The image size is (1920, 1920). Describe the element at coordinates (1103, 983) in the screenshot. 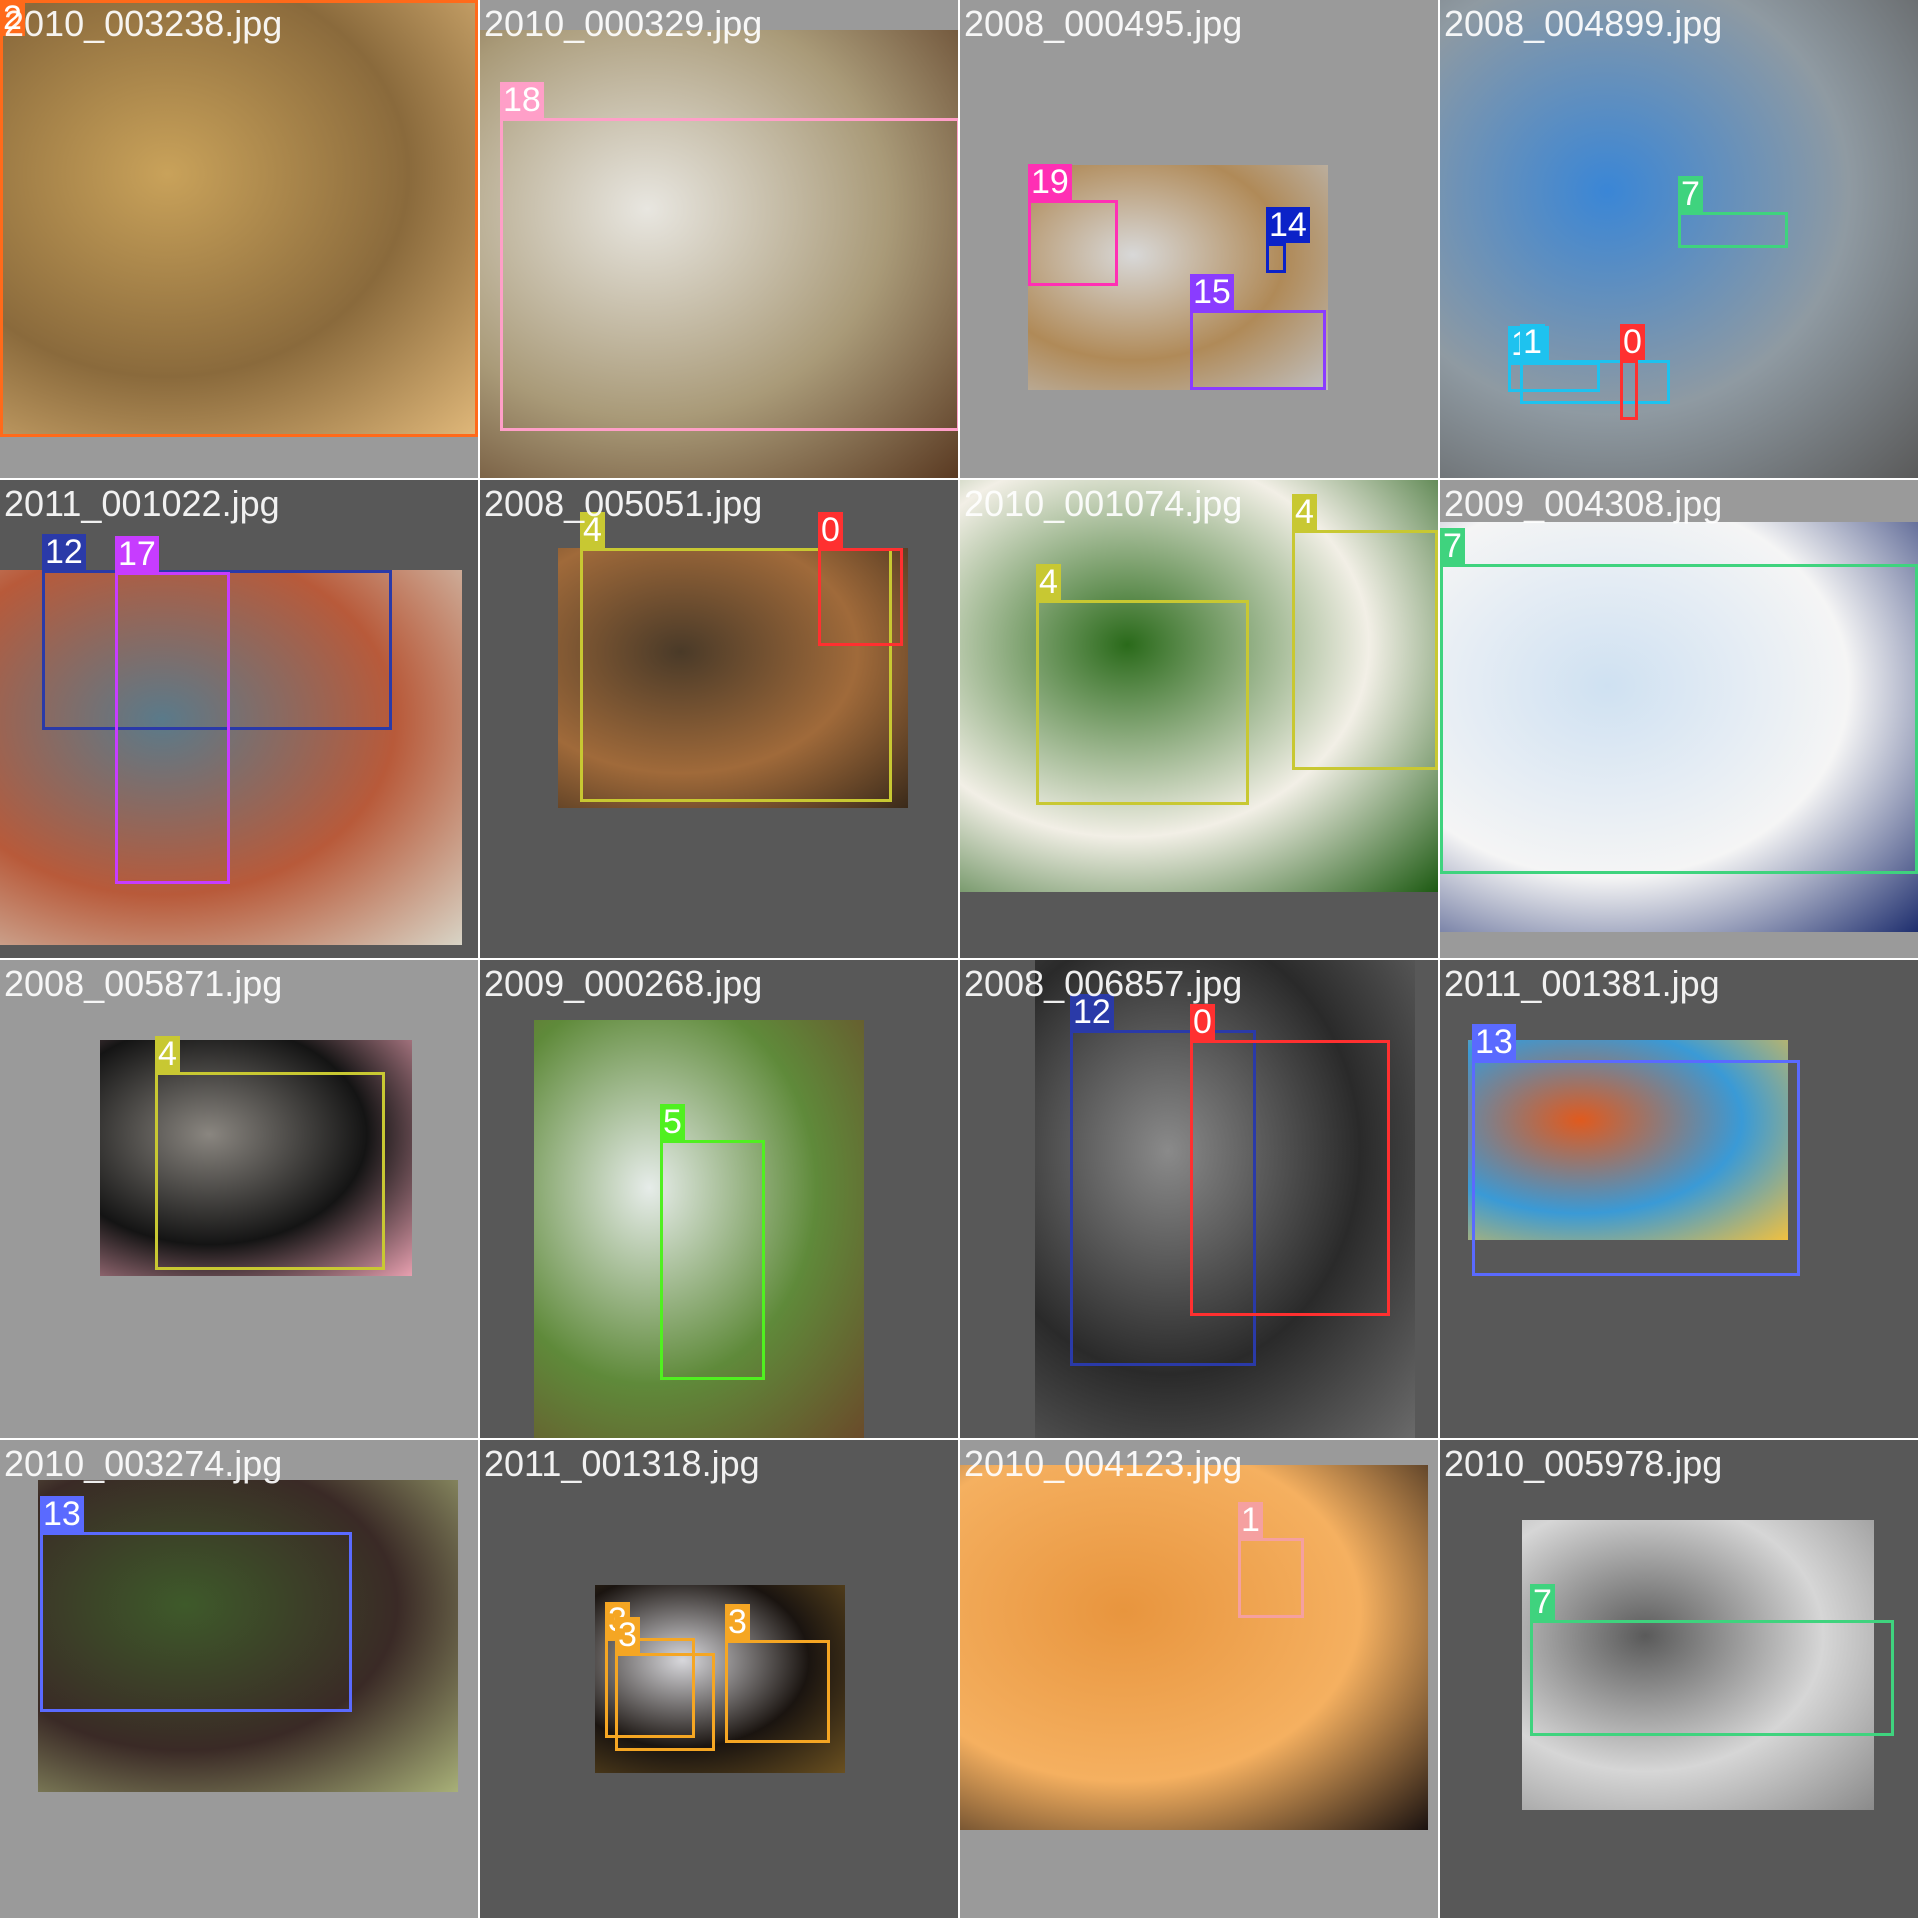

I see `image-filename: 2008_006857.jpg` at that location.